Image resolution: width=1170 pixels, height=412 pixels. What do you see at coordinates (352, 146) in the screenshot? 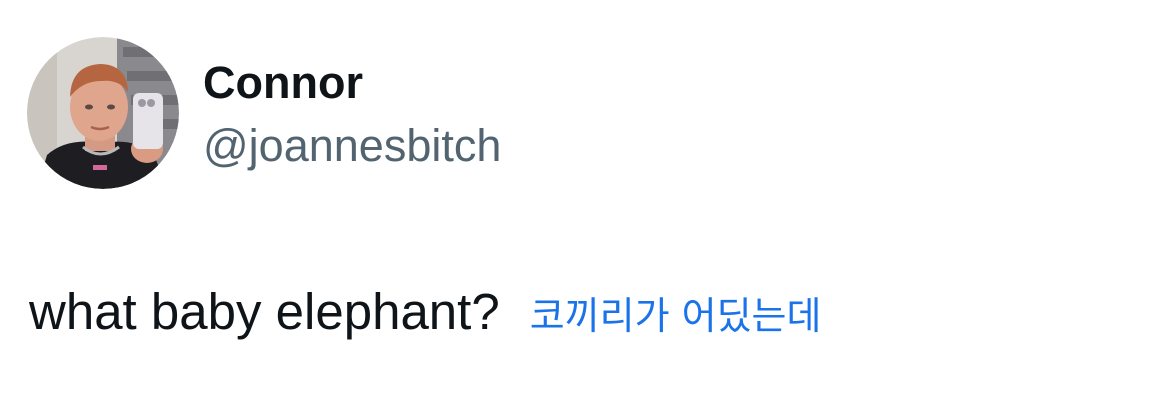
I see `author-handle: @joannesbitch` at bounding box center [352, 146].